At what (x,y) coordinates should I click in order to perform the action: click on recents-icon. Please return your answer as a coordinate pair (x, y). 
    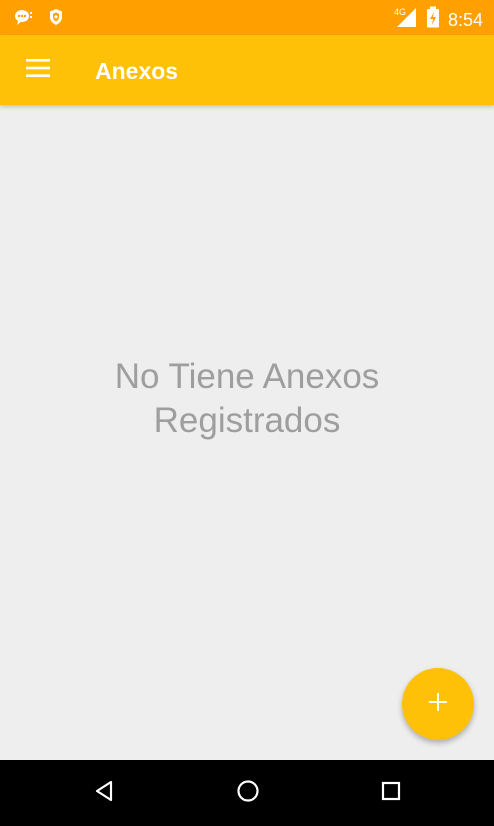
    Looking at the image, I should click on (391, 793).